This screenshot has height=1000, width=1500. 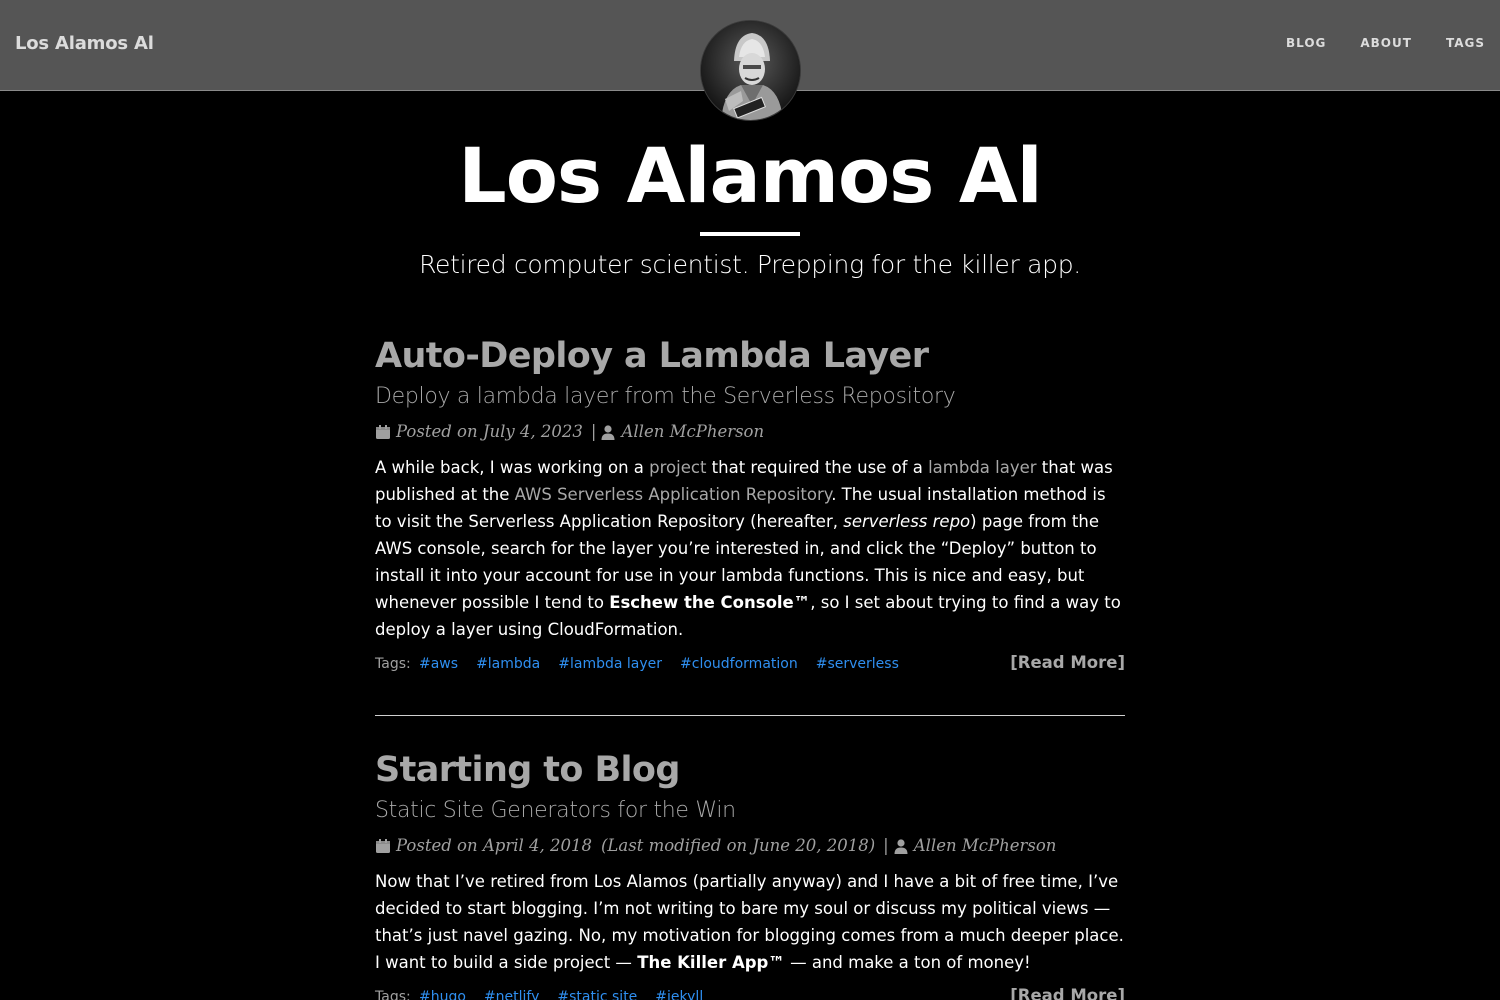 I want to click on tag-link: #hugo, so click(x=442, y=994).